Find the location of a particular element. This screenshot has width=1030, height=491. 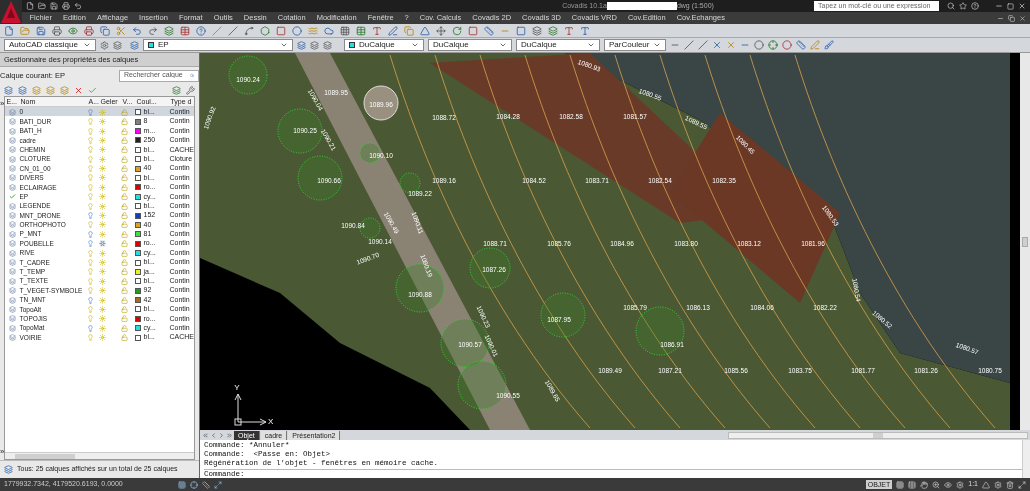

brush-icon is located at coordinates (829, 45).